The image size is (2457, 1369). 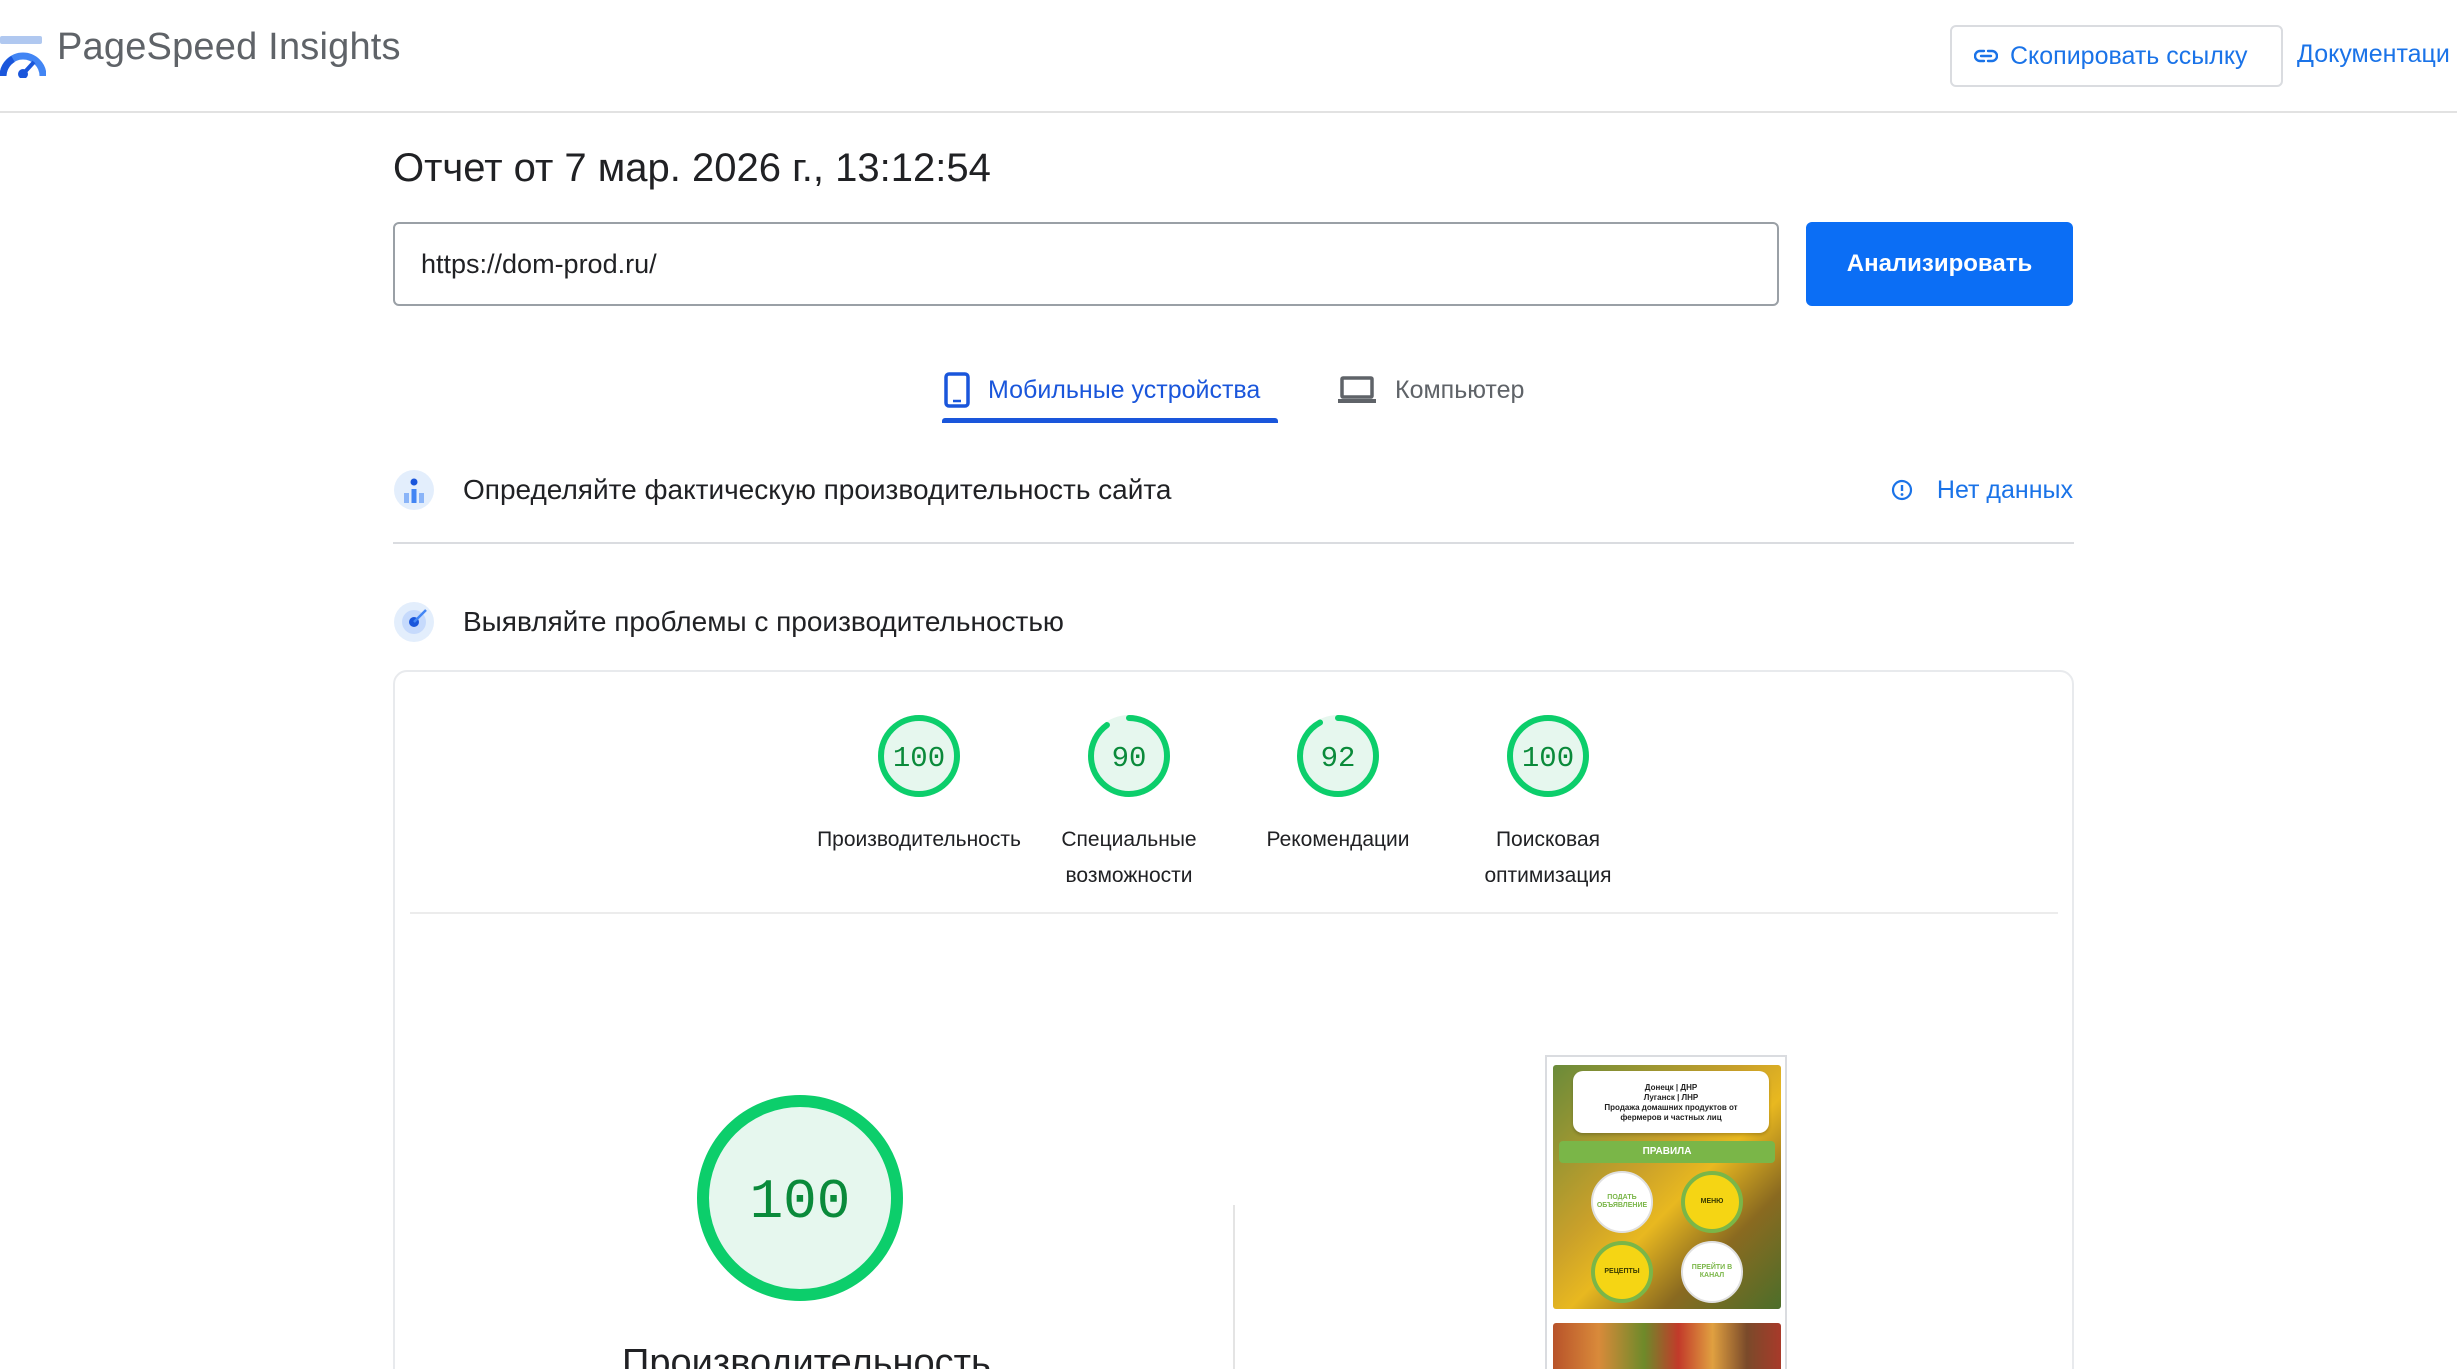 I want to click on main-score-value: 100, so click(x=800, y=1202).